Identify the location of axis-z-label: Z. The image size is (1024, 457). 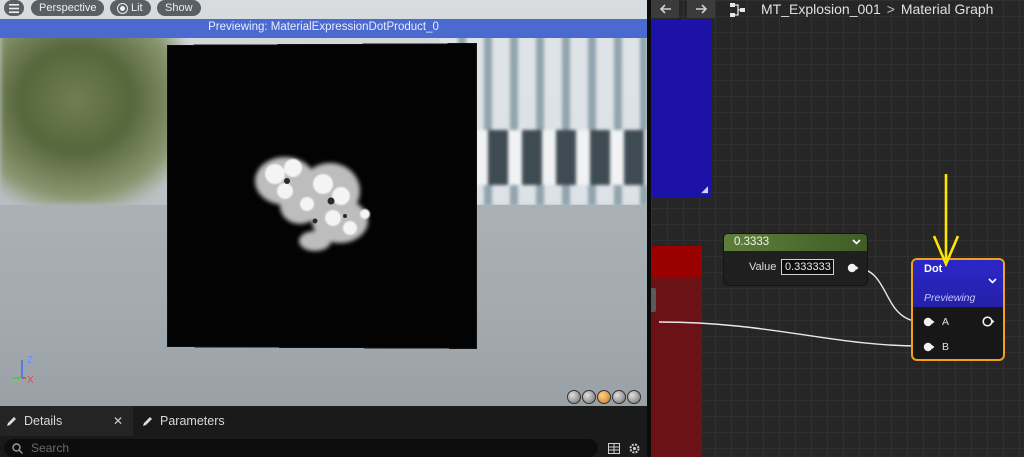
(30, 360).